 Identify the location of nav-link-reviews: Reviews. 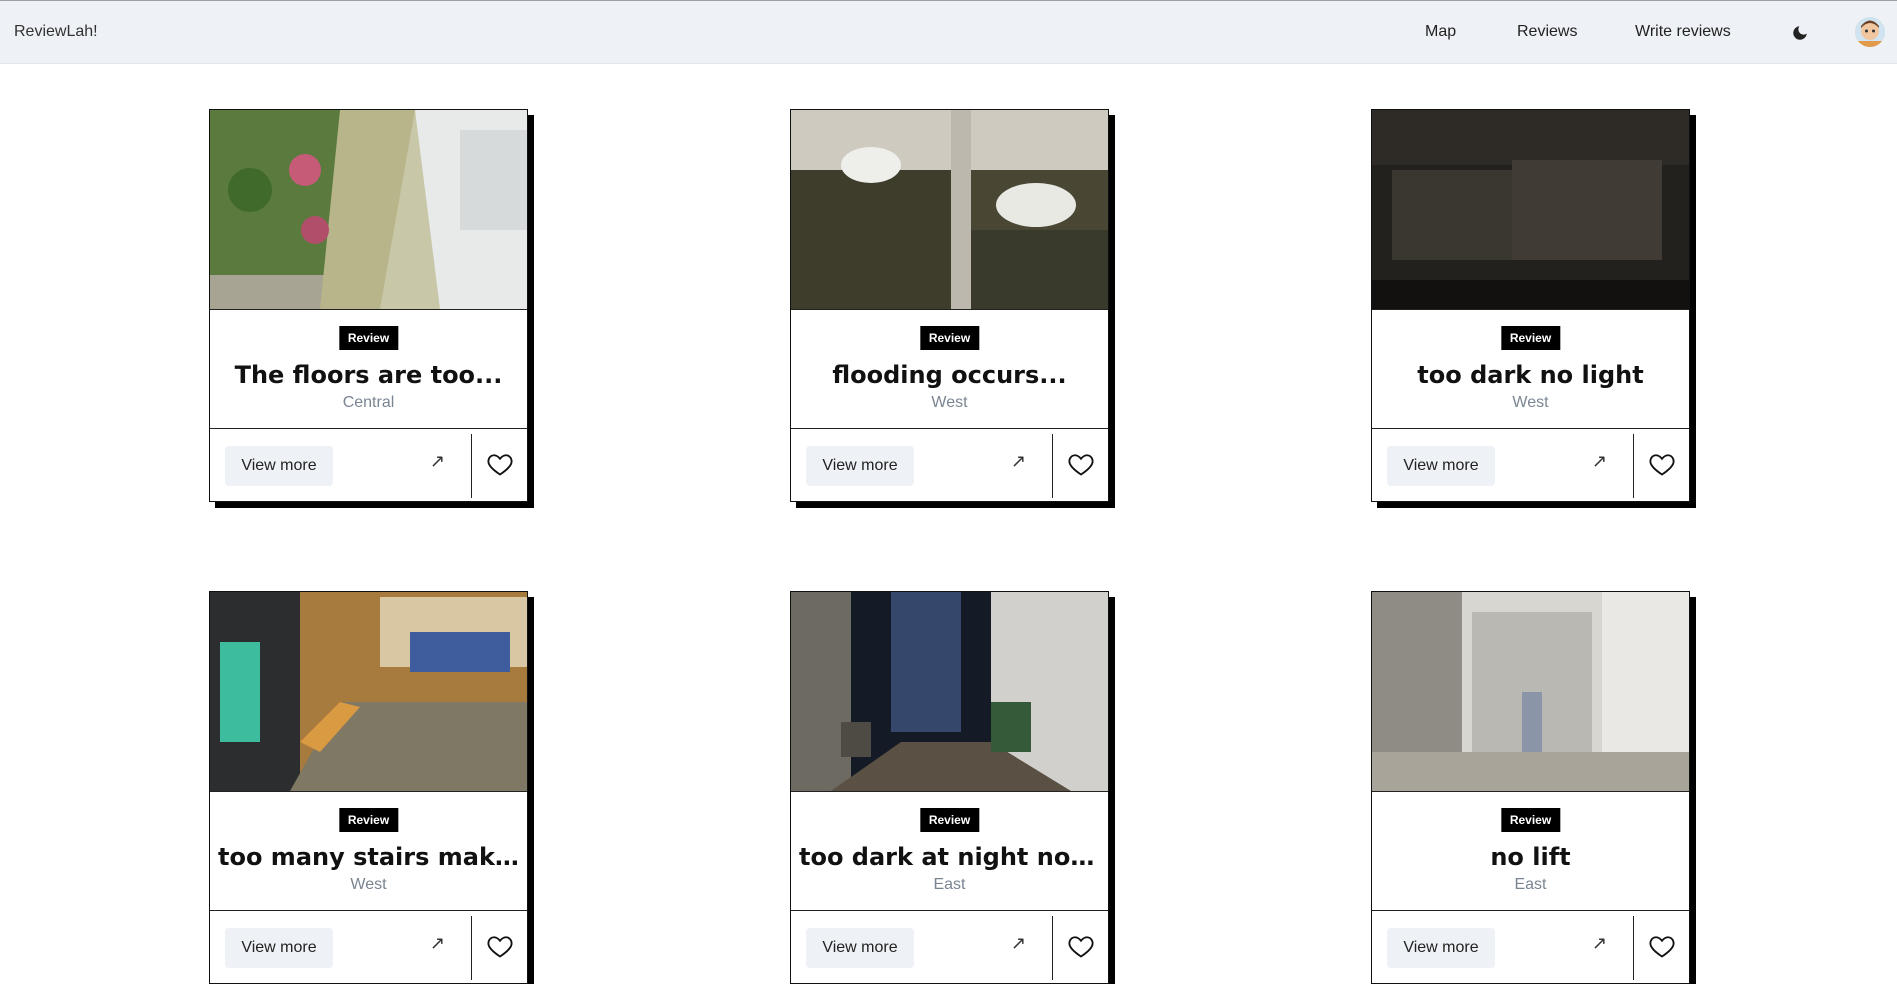
(1547, 32).